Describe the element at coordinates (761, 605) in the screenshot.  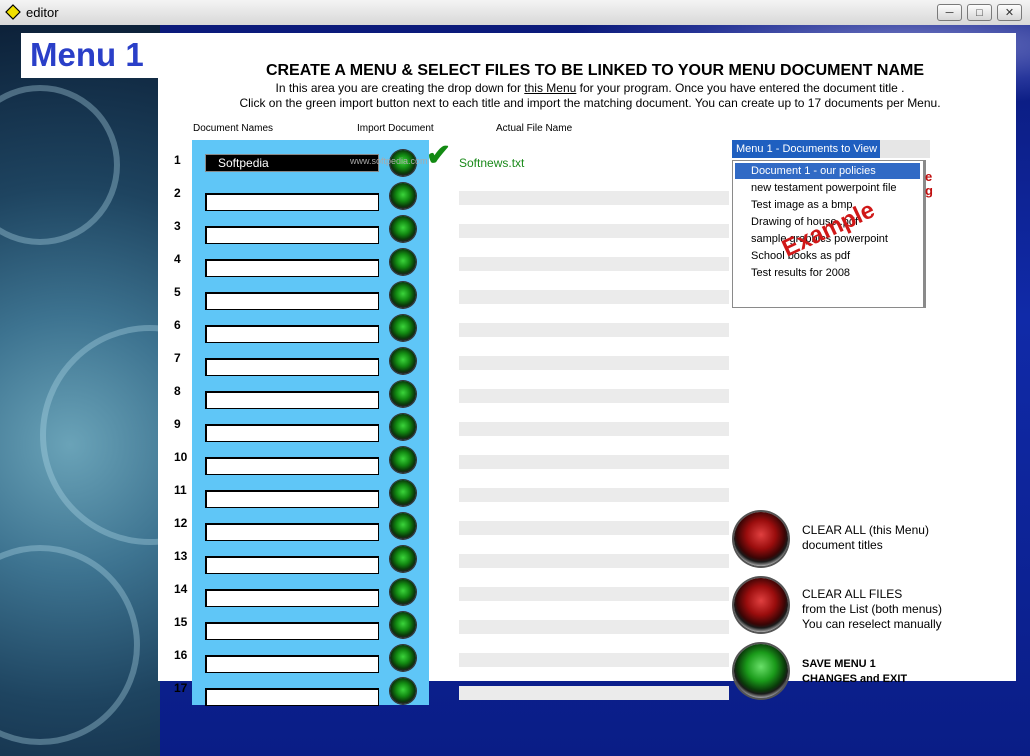
I see `clear-files-button` at that location.